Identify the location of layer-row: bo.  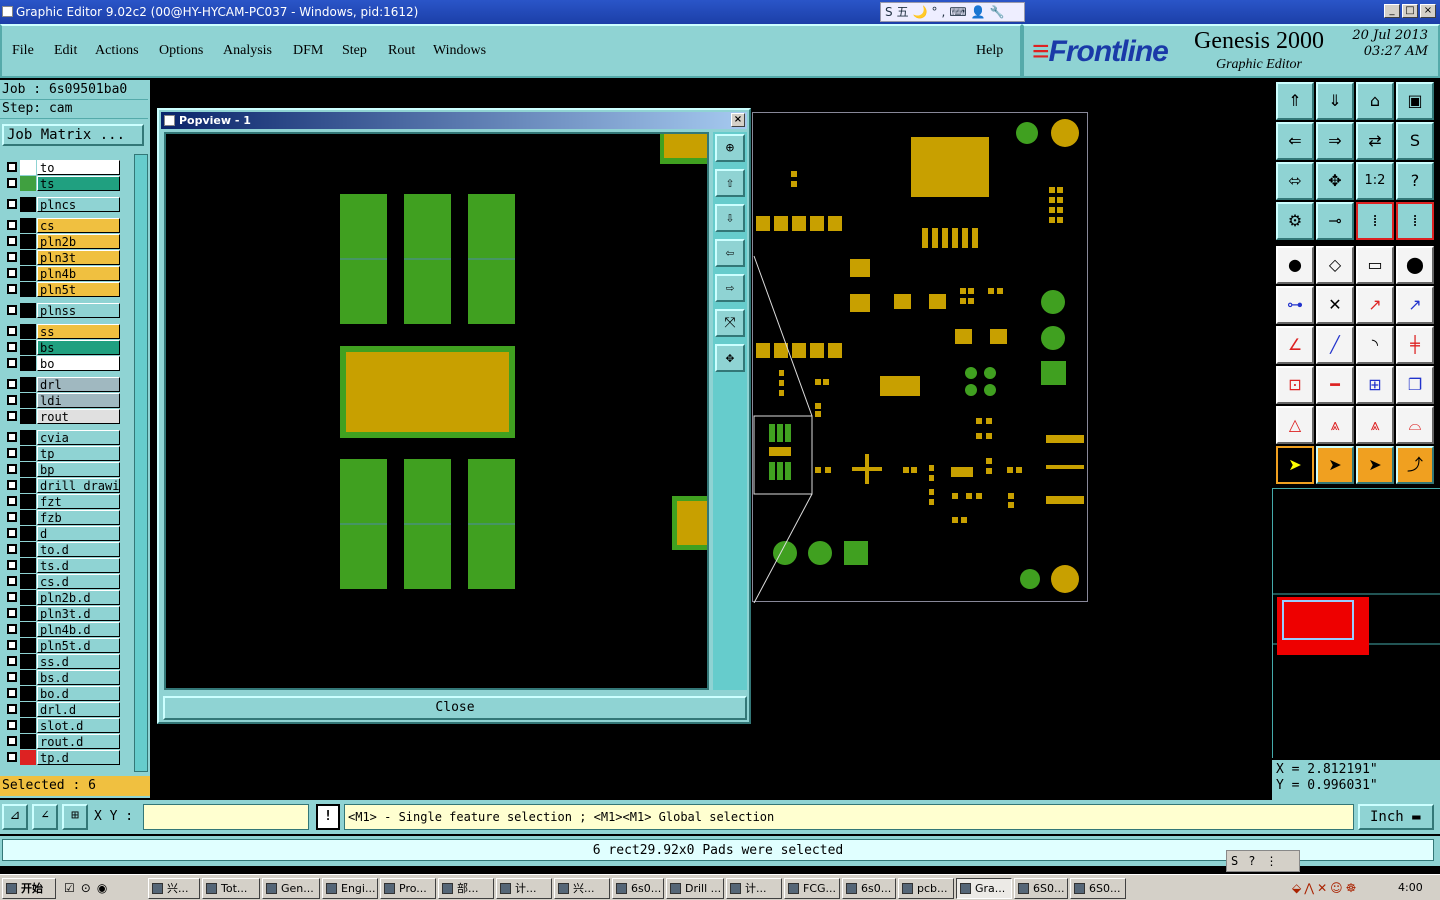
(62, 363).